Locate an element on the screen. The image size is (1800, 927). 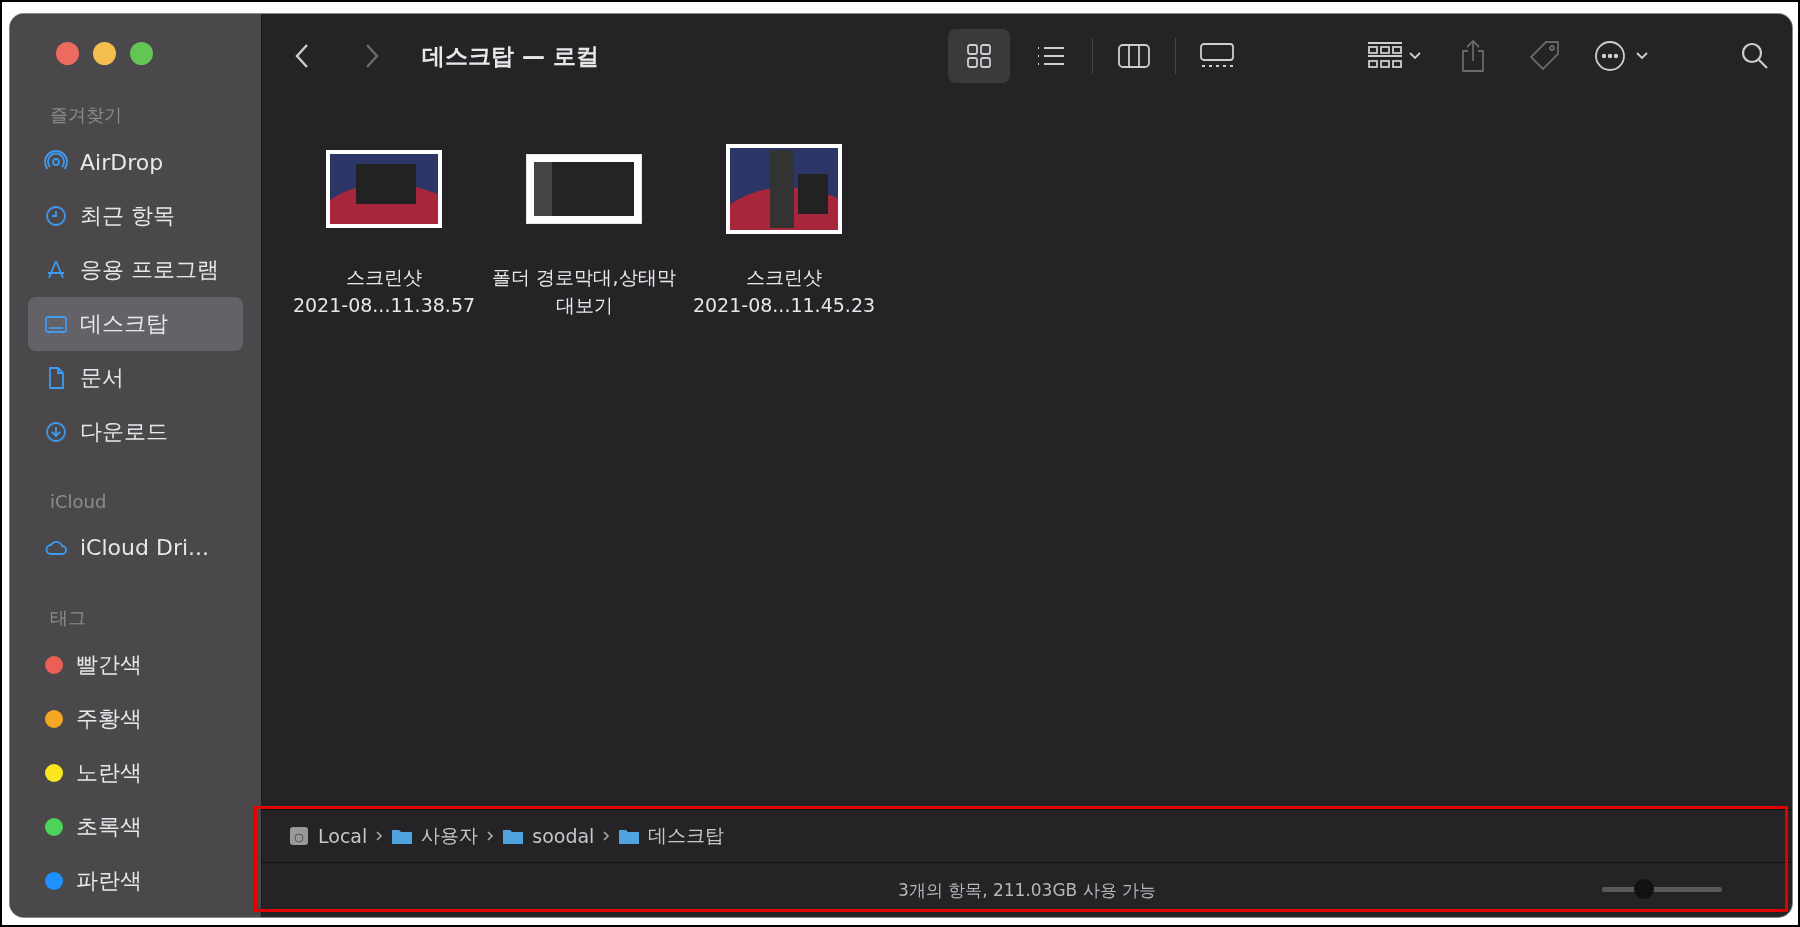
columns-icon is located at coordinates (1134, 56).